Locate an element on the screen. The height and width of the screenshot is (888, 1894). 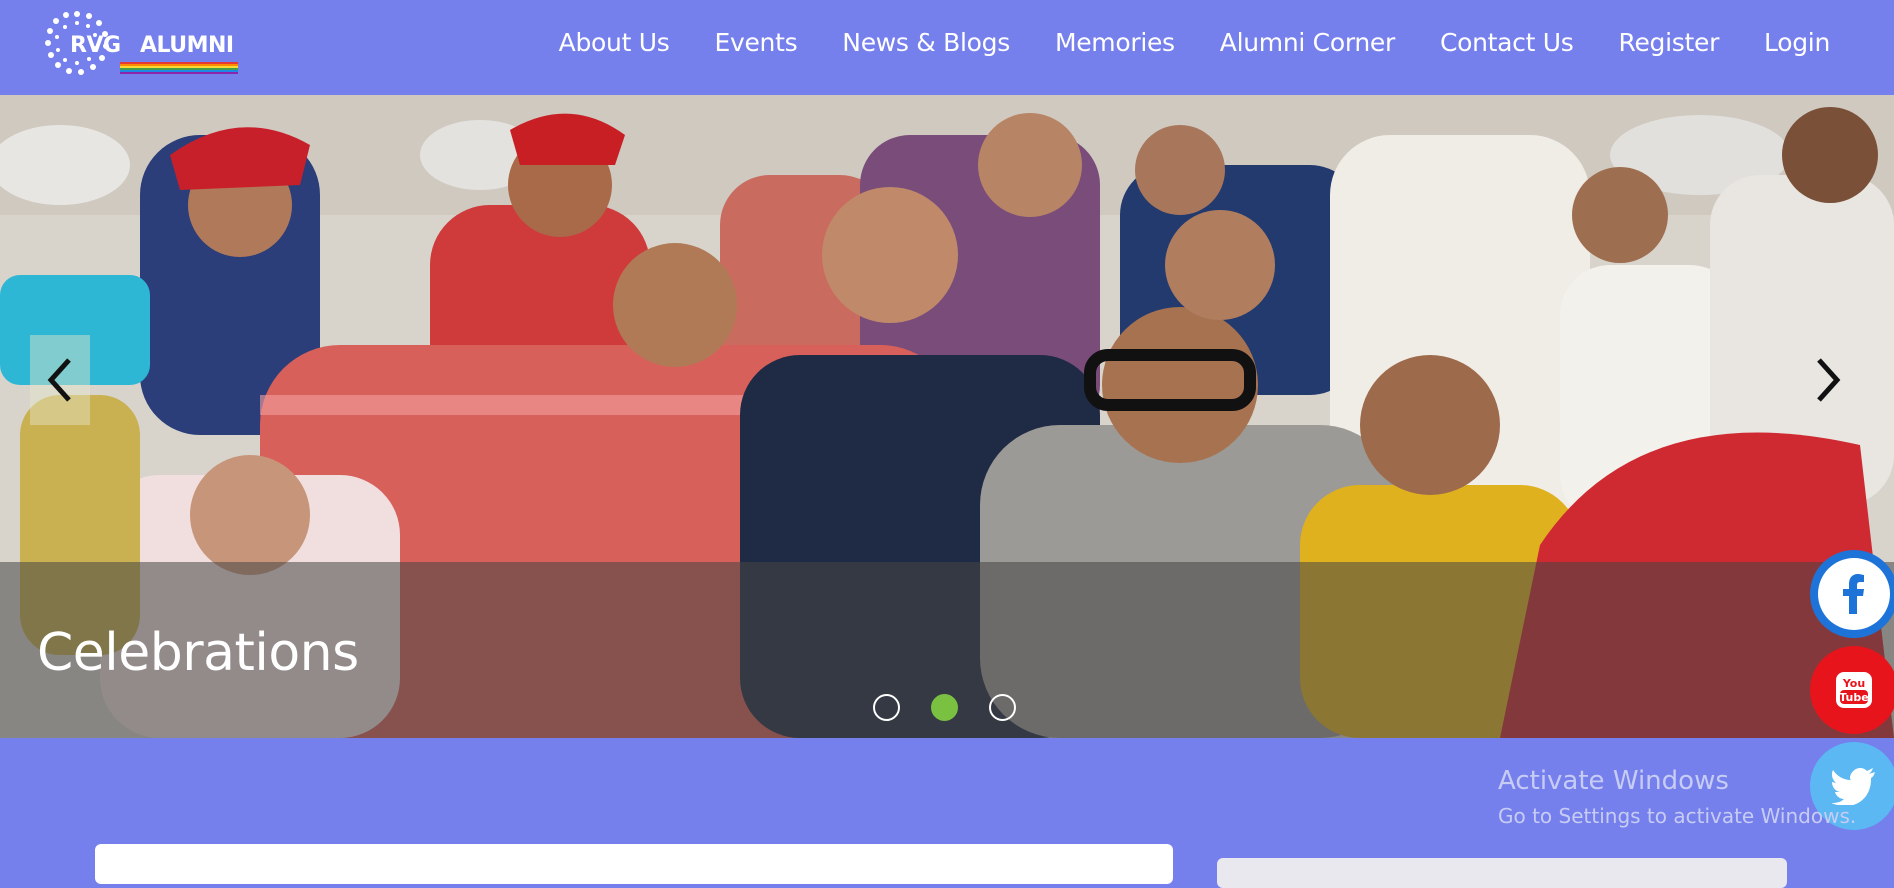
carousel-next-button is located at coordinates (1828, 380).